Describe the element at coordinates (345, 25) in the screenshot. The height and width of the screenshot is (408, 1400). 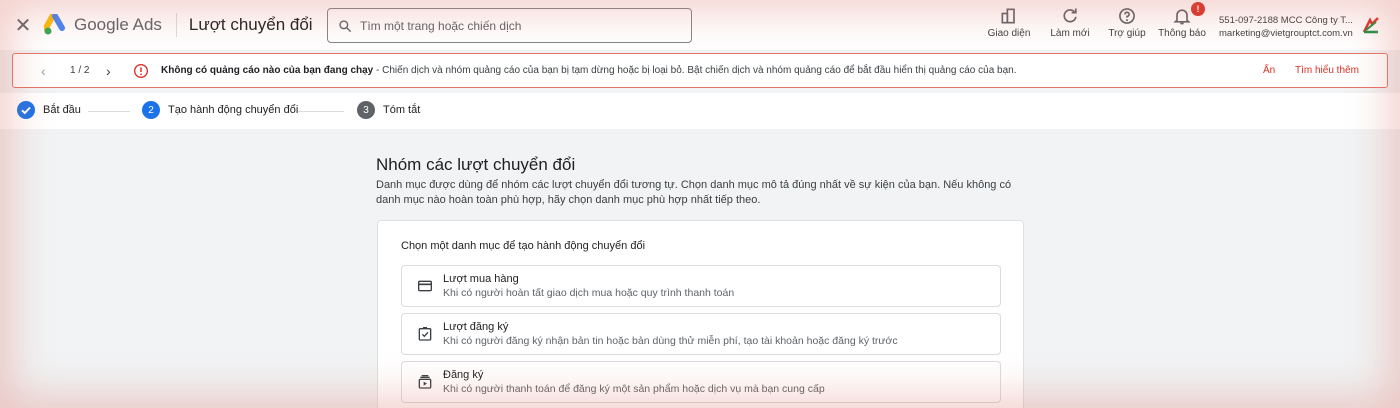
I see `search-icon` at that location.